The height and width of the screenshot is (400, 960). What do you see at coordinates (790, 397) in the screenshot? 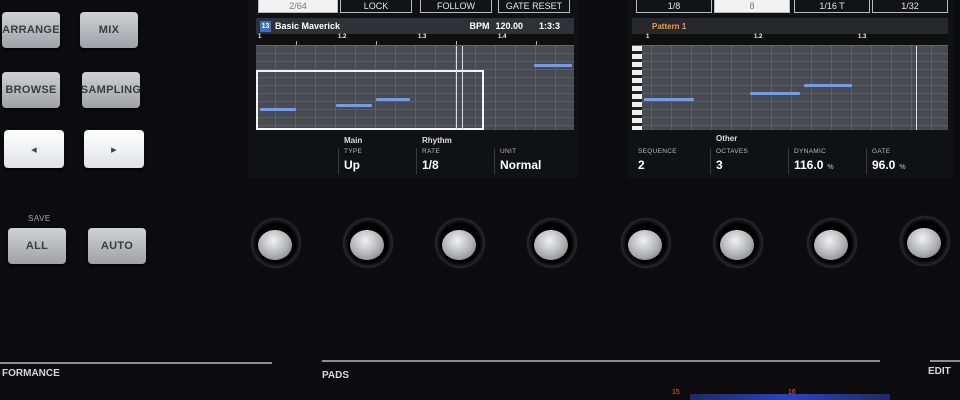
I see `pad-glow` at bounding box center [790, 397].